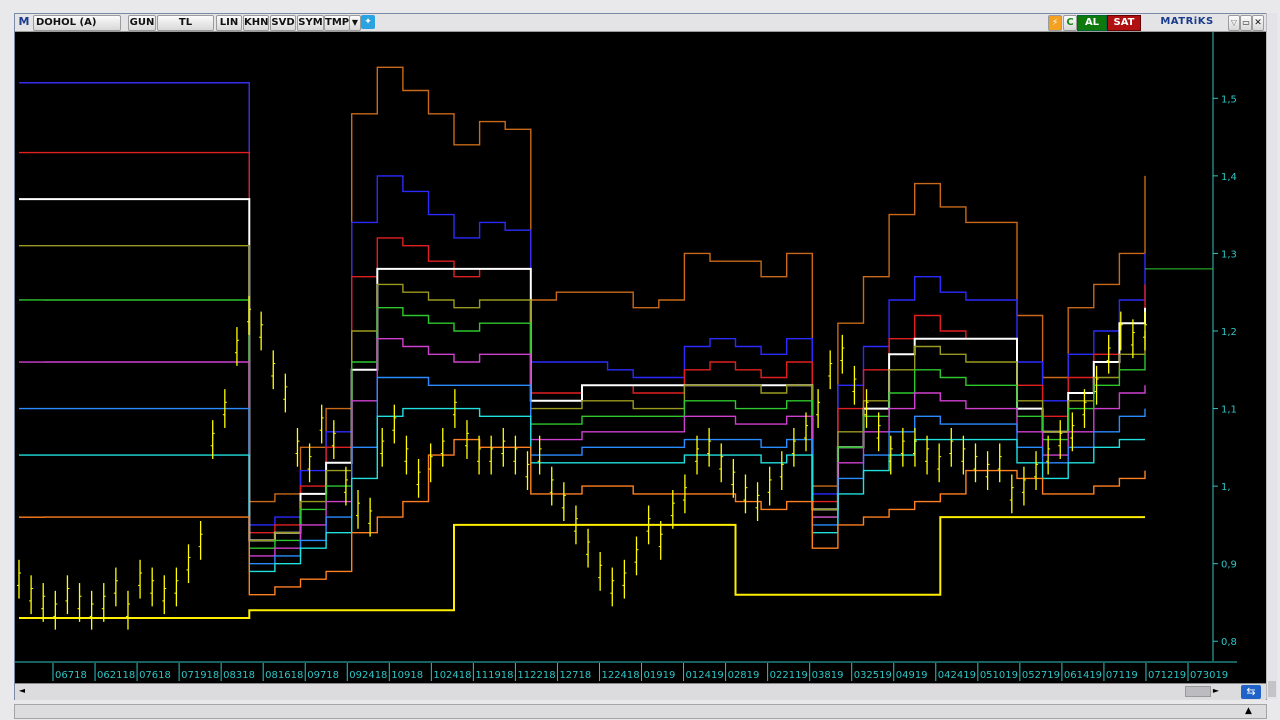  What do you see at coordinates (77, 23) in the screenshot?
I see `symbol-selector: DOHOL (A)` at bounding box center [77, 23].